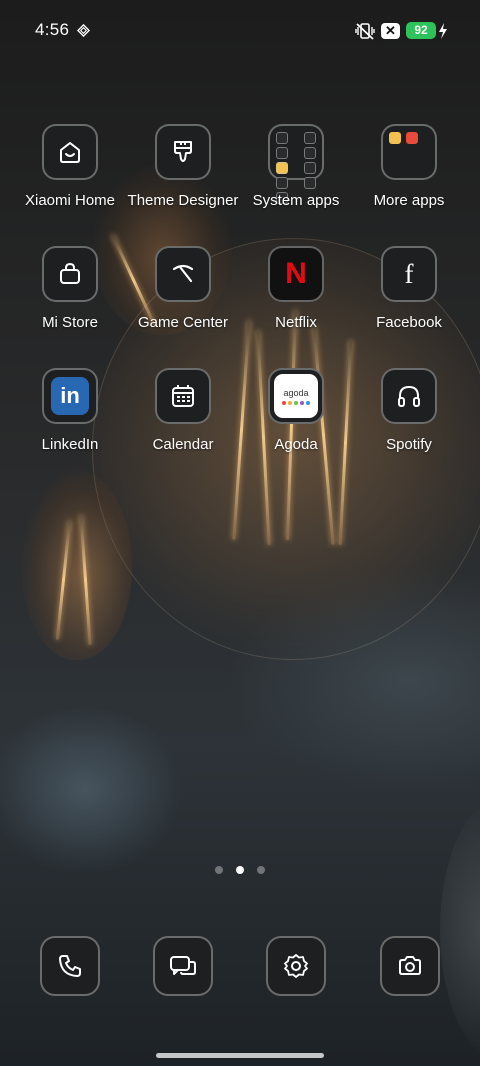 The width and height of the screenshot is (480, 1066). I want to click on status-time: 4:56, so click(52, 29).